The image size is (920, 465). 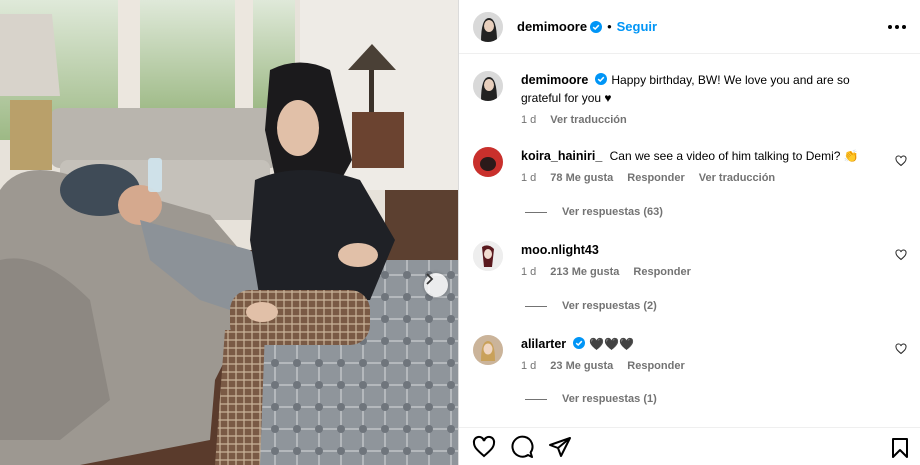 What do you see at coordinates (552, 26) in the screenshot?
I see `author-username: demimoore` at bounding box center [552, 26].